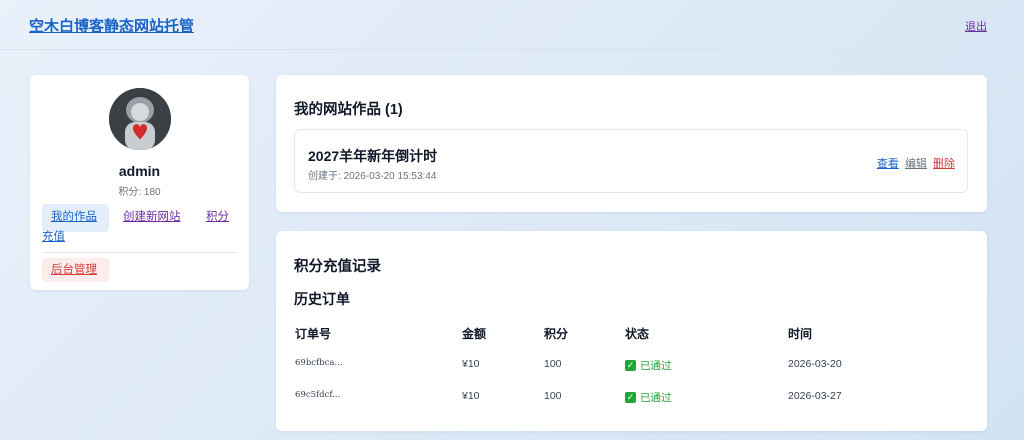 The height and width of the screenshot is (440, 1024). Describe the element at coordinates (53, 237) in the screenshot. I see `nav-points-recharge-wrap: 充值` at that location.